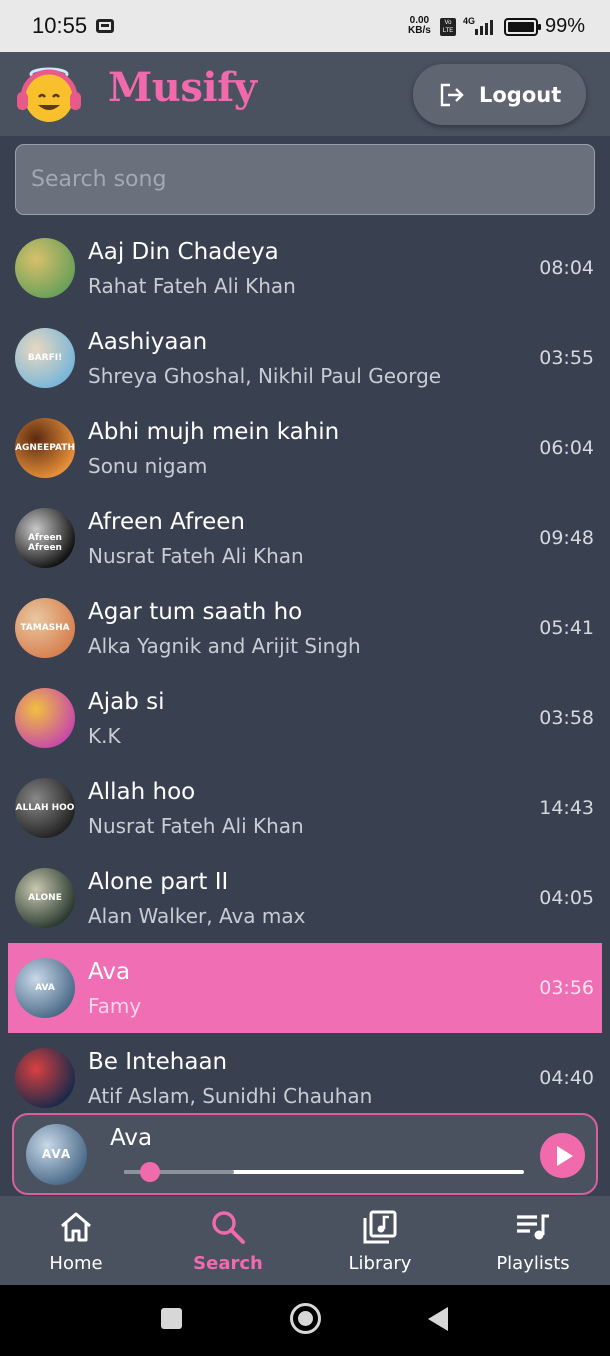 This screenshot has height=1356, width=610. What do you see at coordinates (76, 1263) in the screenshot?
I see `nav-home-label: Home` at bounding box center [76, 1263].